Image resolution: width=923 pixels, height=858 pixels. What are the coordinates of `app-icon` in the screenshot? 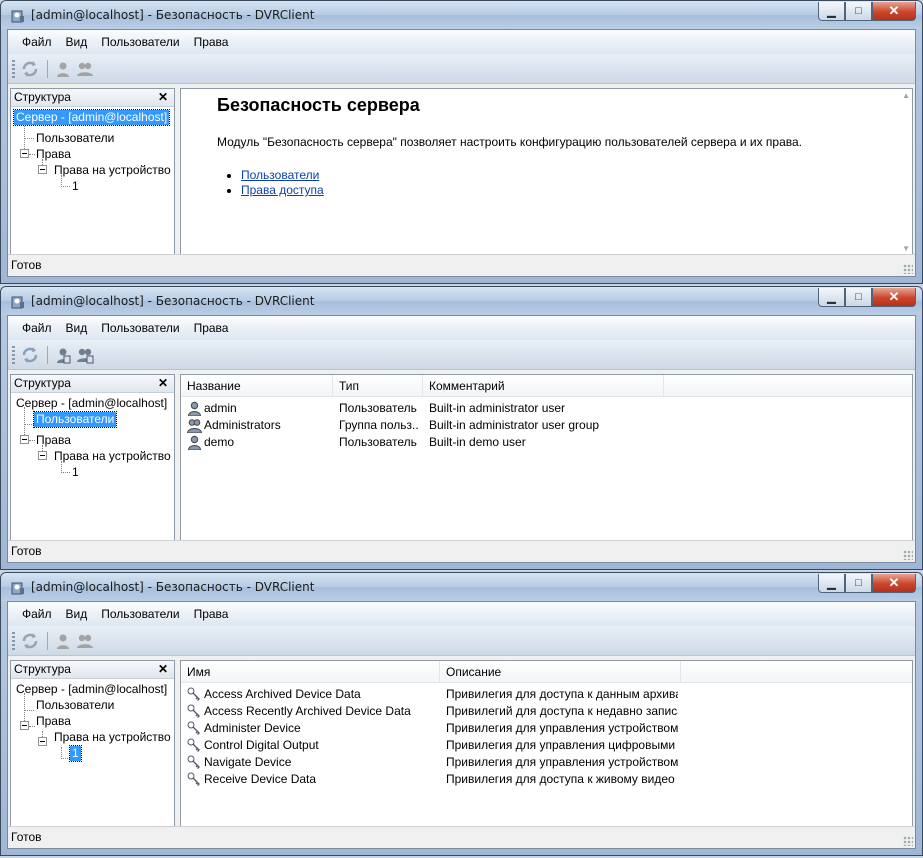 It's located at (17, 16).